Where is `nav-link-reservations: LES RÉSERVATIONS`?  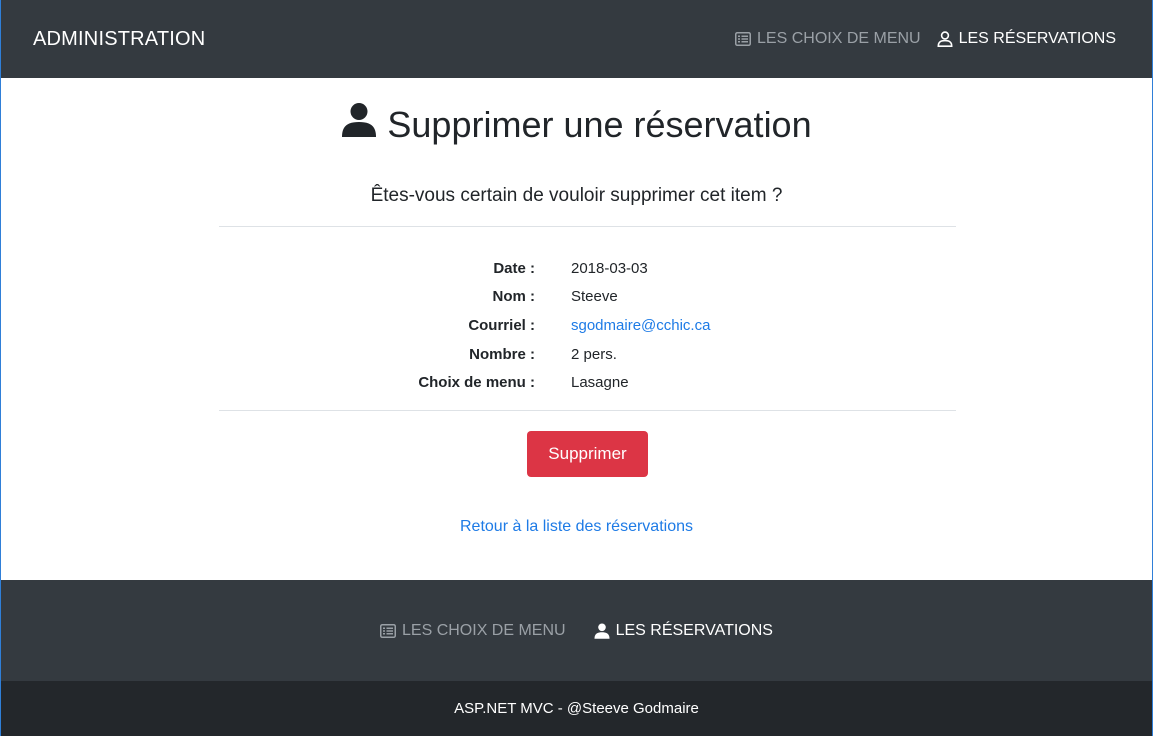 nav-link-reservations: LES RÉSERVATIONS is located at coordinates (1026, 39).